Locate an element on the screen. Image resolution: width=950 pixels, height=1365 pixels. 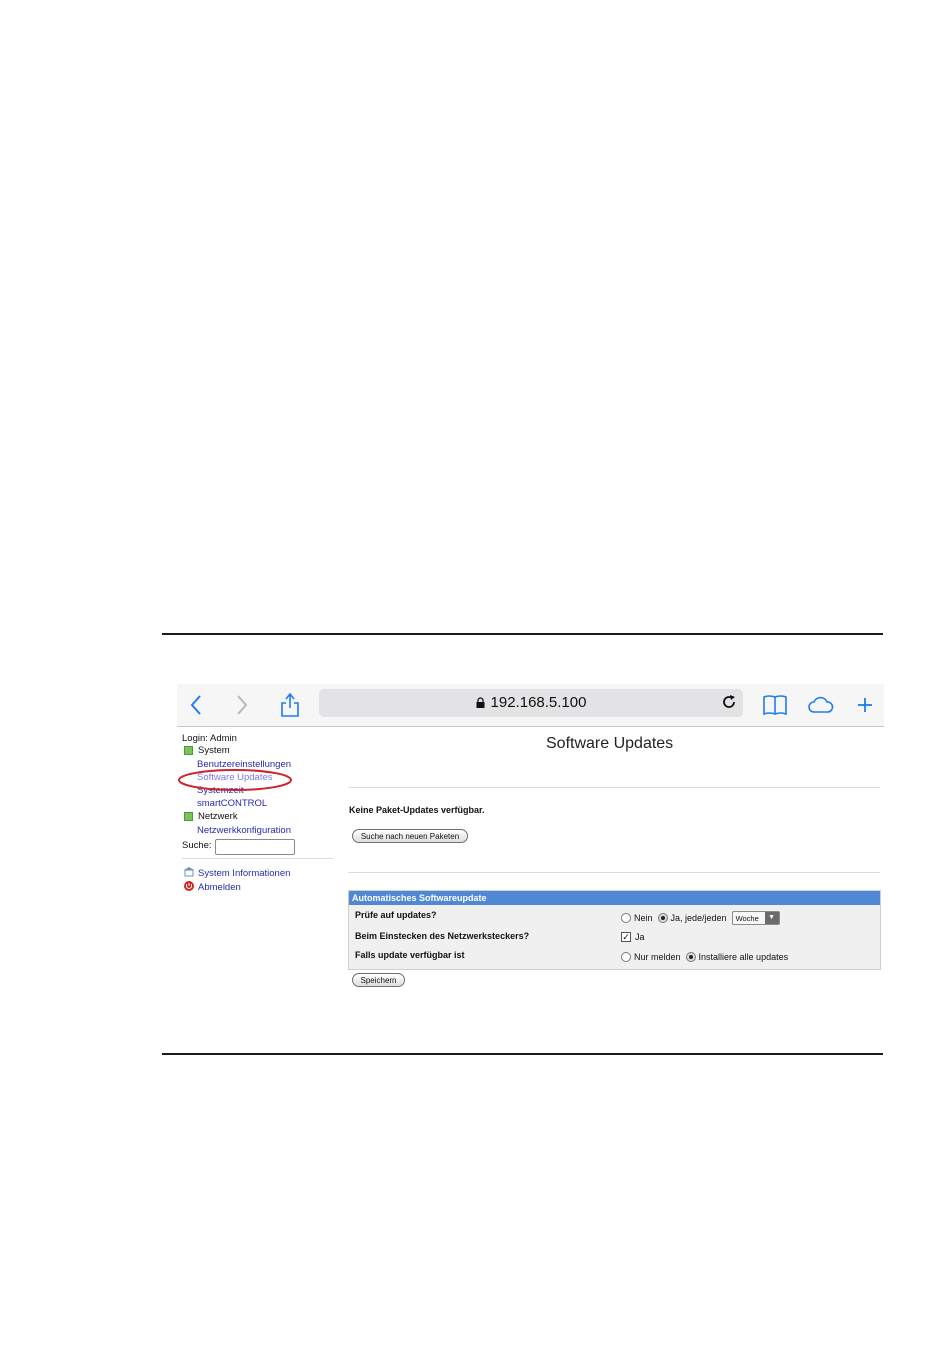
highlight-ellipse is located at coordinates (235, 780).